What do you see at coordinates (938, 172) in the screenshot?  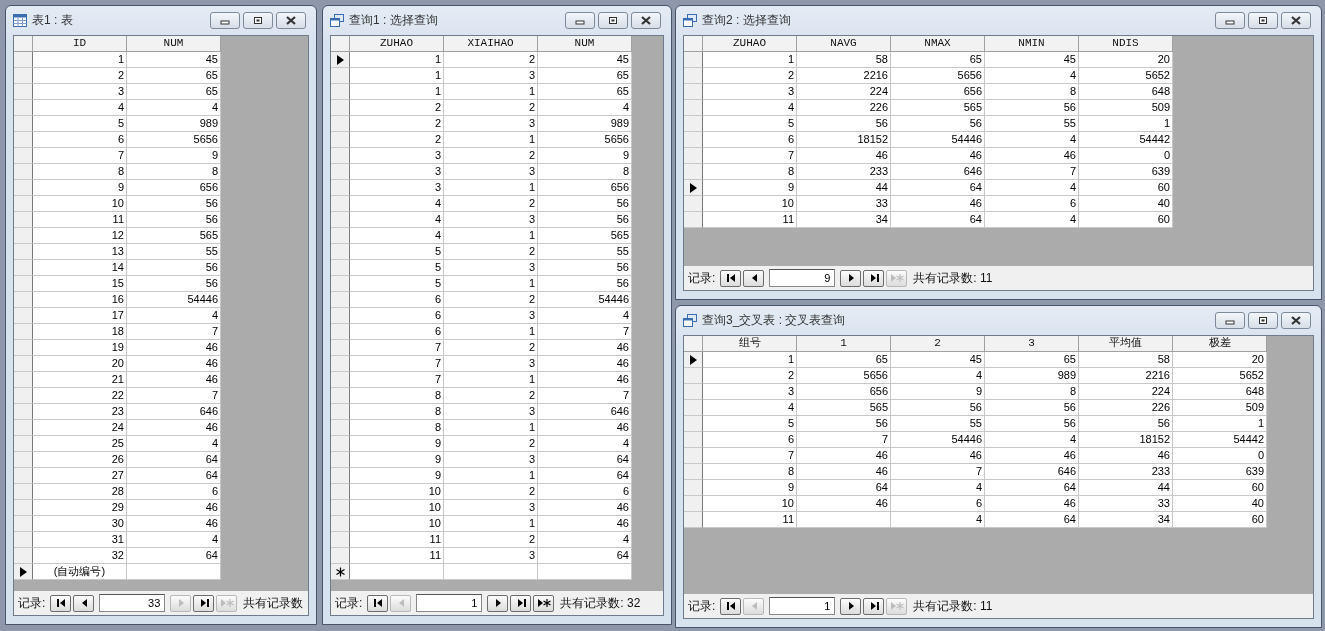 I see `table-cell: 646` at bounding box center [938, 172].